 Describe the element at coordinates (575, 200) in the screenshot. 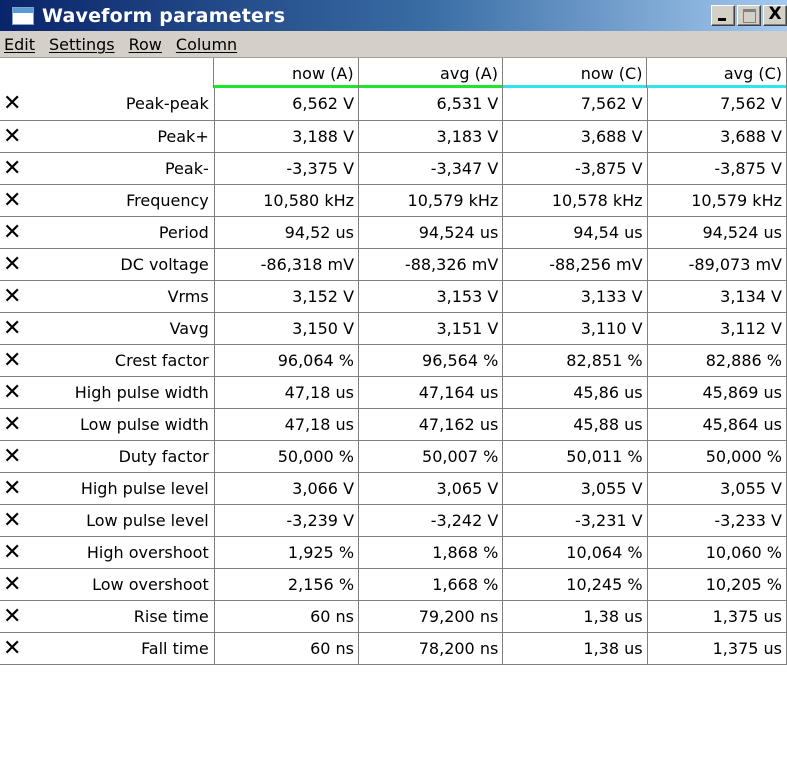

I see `parameter-value: 10,578 kHz` at that location.